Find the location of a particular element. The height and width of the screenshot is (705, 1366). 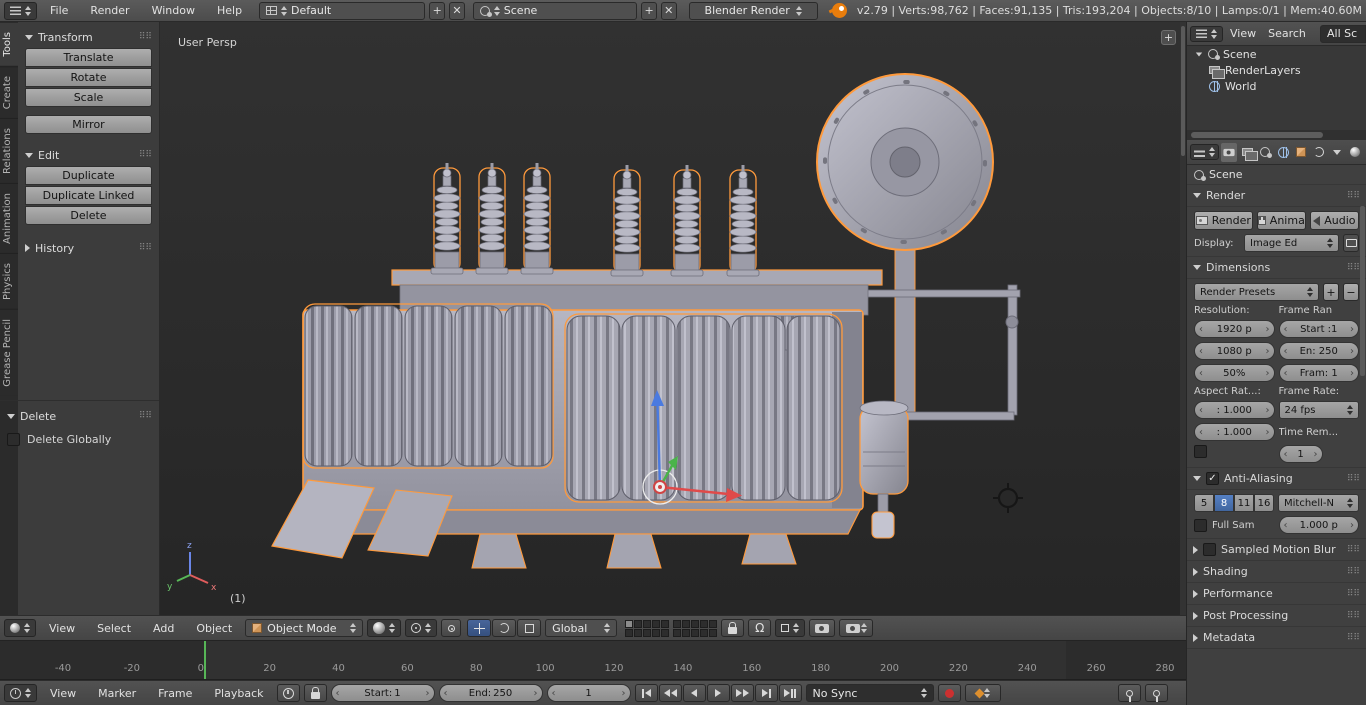

outliner-item-renderlayers: RenderLayers is located at coordinates (1276, 70).